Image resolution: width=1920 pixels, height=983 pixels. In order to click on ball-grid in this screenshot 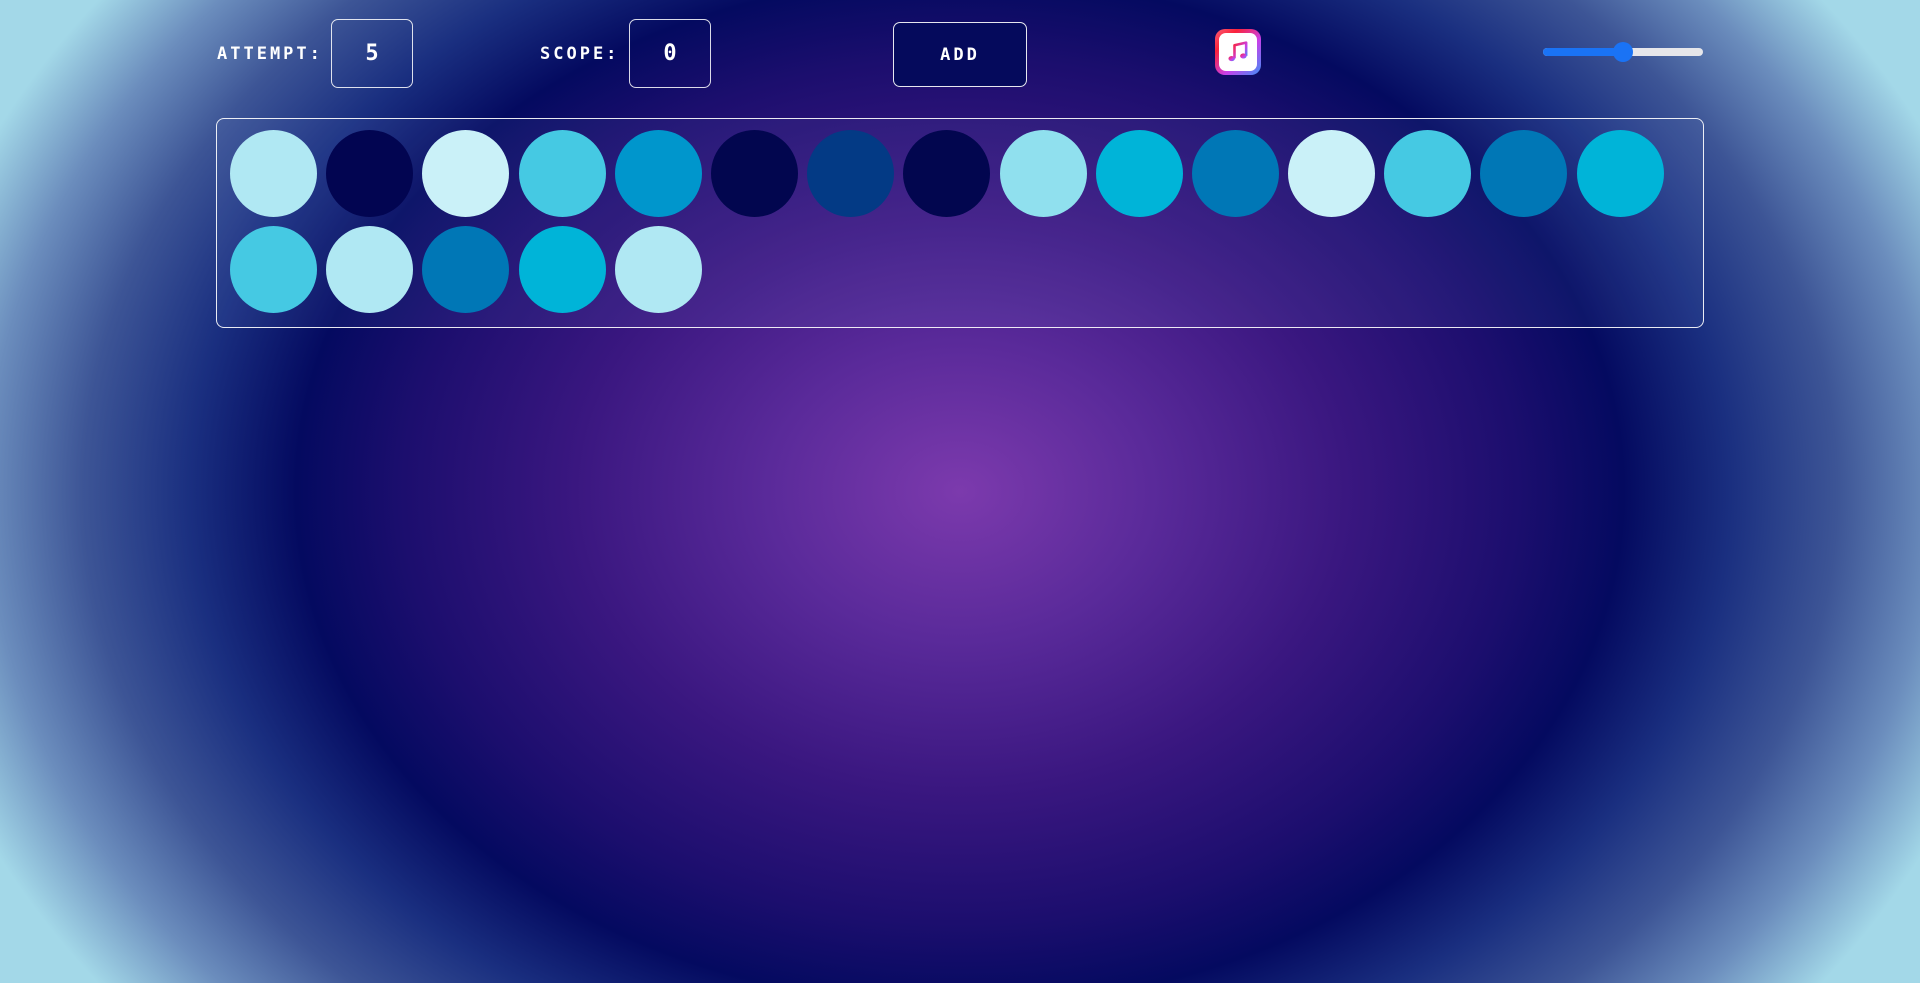, I will do `click(960, 221)`.